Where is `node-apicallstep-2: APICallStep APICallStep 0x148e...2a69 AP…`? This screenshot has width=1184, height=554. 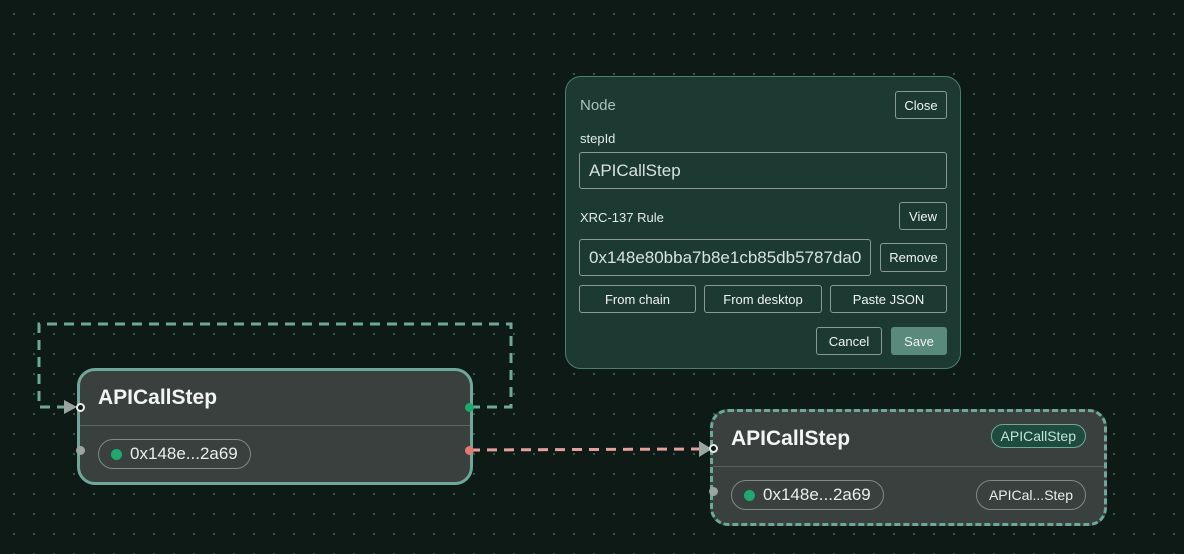 node-apicallstep-2: APICallStep APICallStep 0x148e...2a69 AP… is located at coordinates (908, 467).